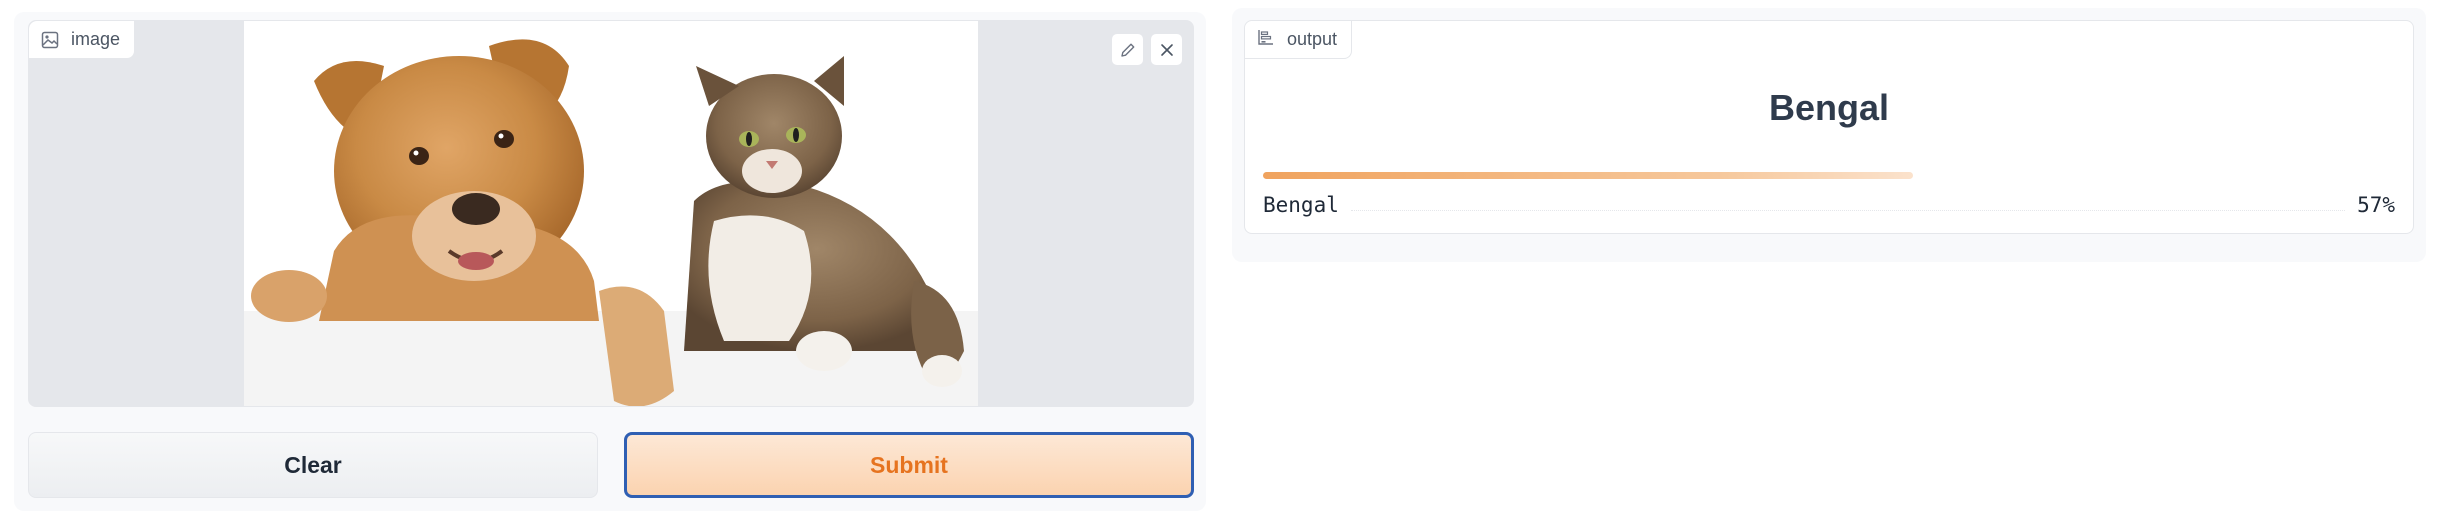  What do you see at coordinates (2376, 205) in the screenshot?
I see `confidence-value: 57%` at bounding box center [2376, 205].